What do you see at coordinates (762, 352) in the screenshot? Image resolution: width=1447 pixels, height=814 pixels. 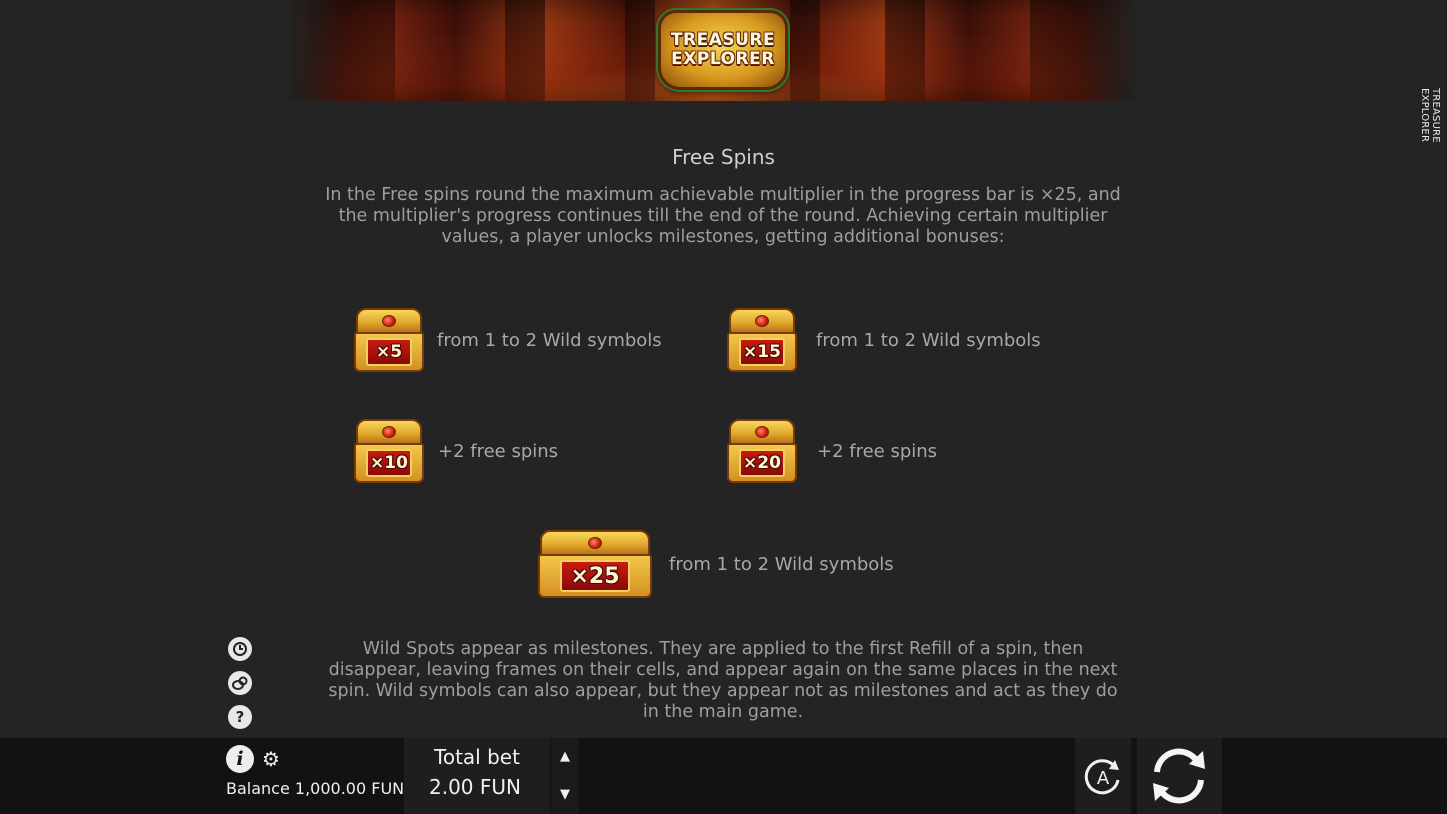 I see `multiplier-label: ×15` at bounding box center [762, 352].